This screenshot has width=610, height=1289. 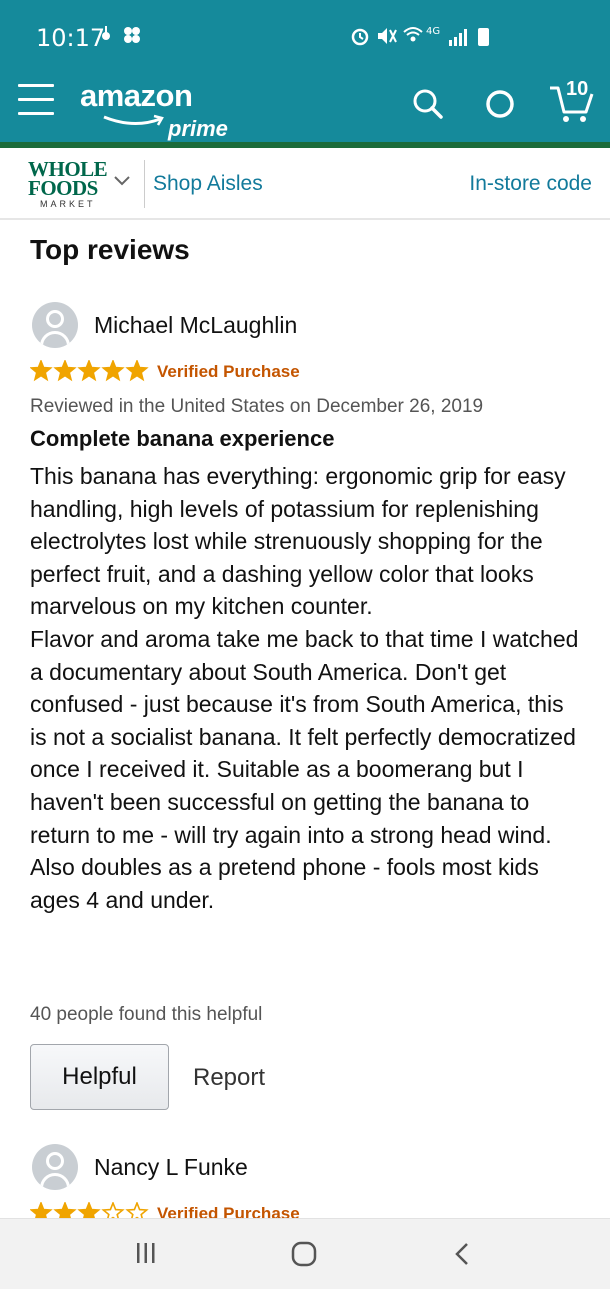 What do you see at coordinates (500, 104) in the screenshot?
I see `alexa-icon` at bounding box center [500, 104].